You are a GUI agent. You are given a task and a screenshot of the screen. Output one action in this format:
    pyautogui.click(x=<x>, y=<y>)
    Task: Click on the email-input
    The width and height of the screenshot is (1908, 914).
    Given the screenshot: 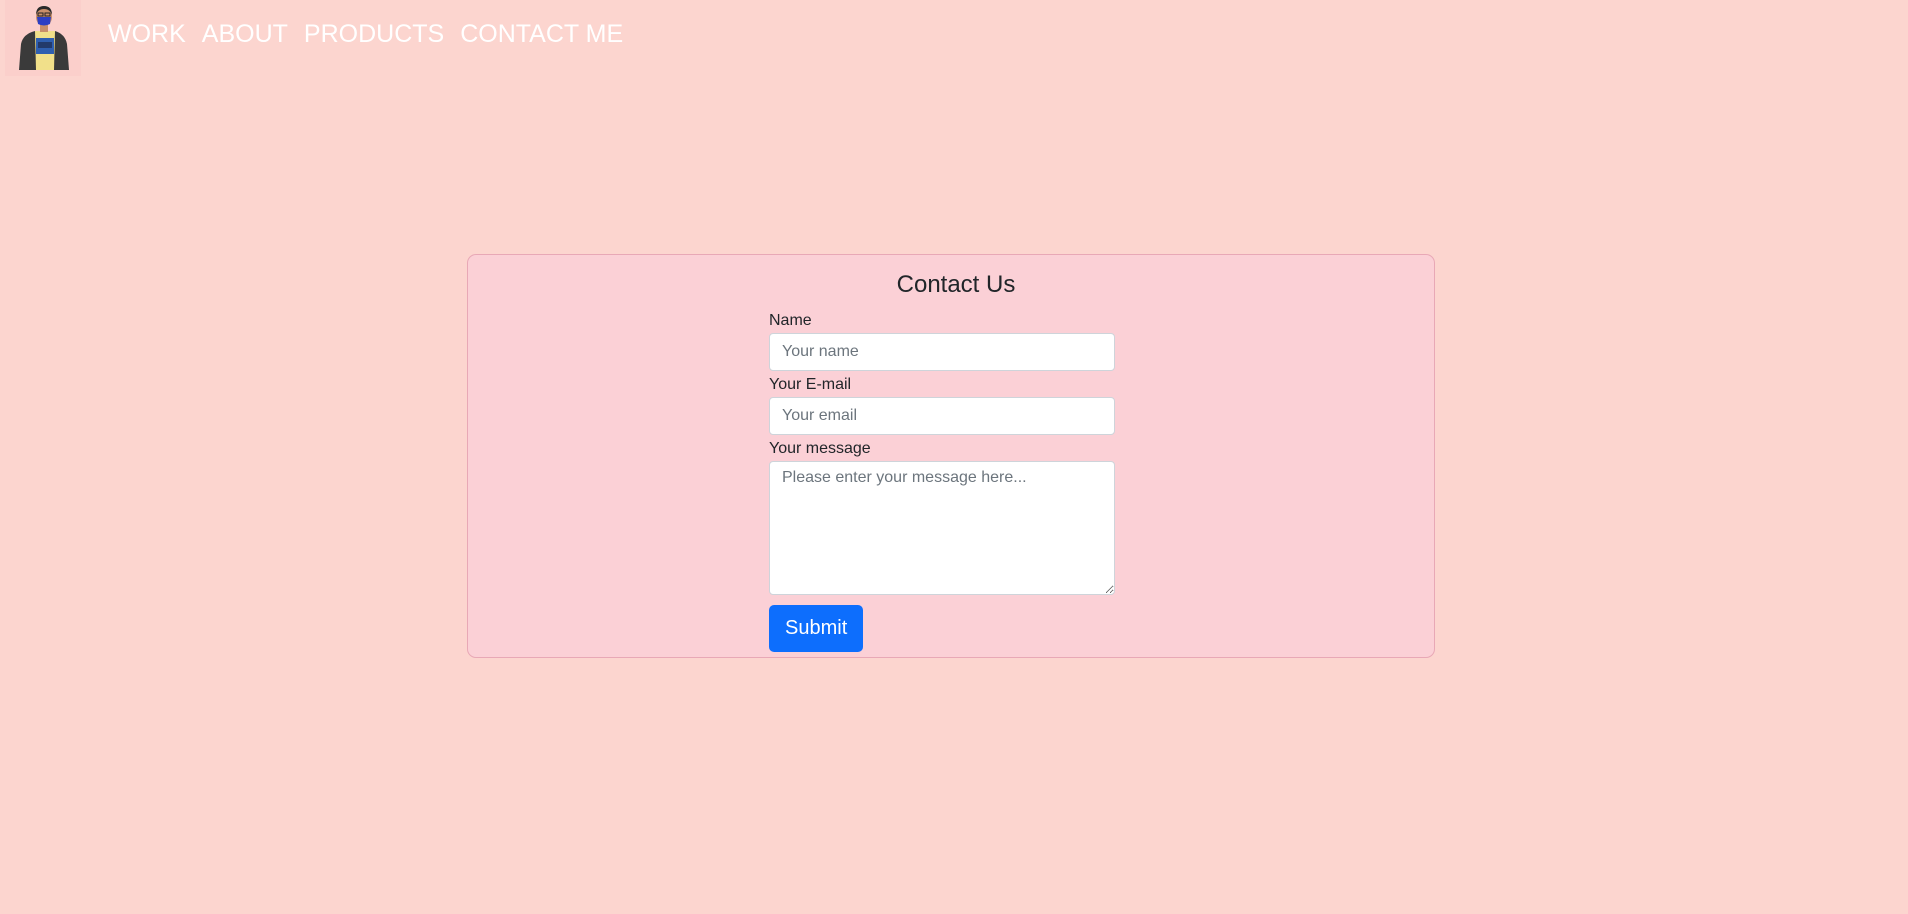 What is the action you would take?
    pyautogui.click(x=942, y=416)
    